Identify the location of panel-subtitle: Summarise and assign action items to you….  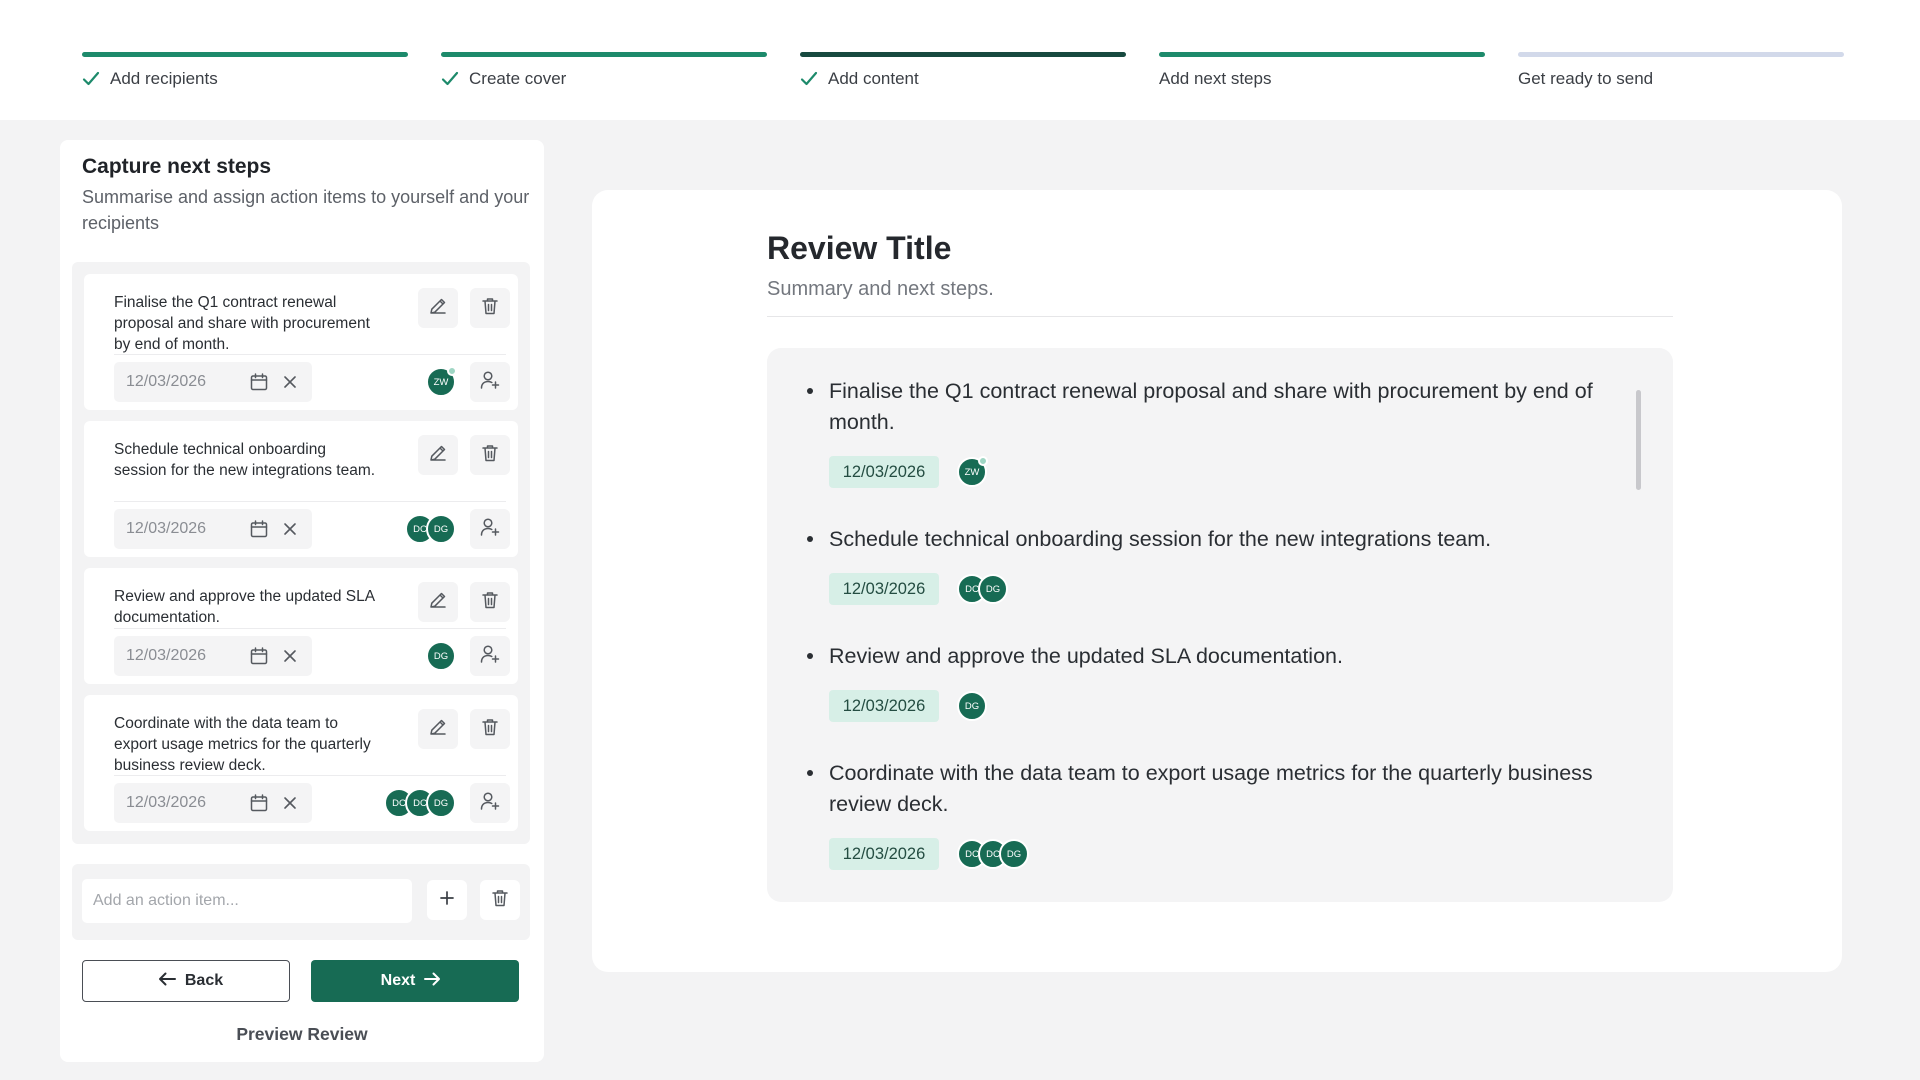
(306, 210).